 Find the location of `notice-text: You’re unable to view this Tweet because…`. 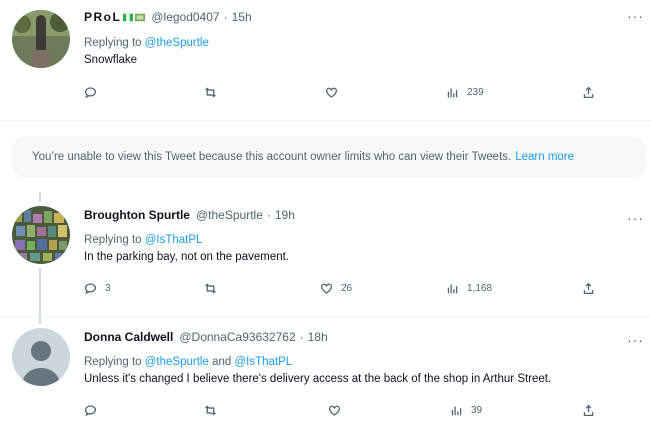

notice-text: You’re unable to view this Tweet because… is located at coordinates (272, 157).